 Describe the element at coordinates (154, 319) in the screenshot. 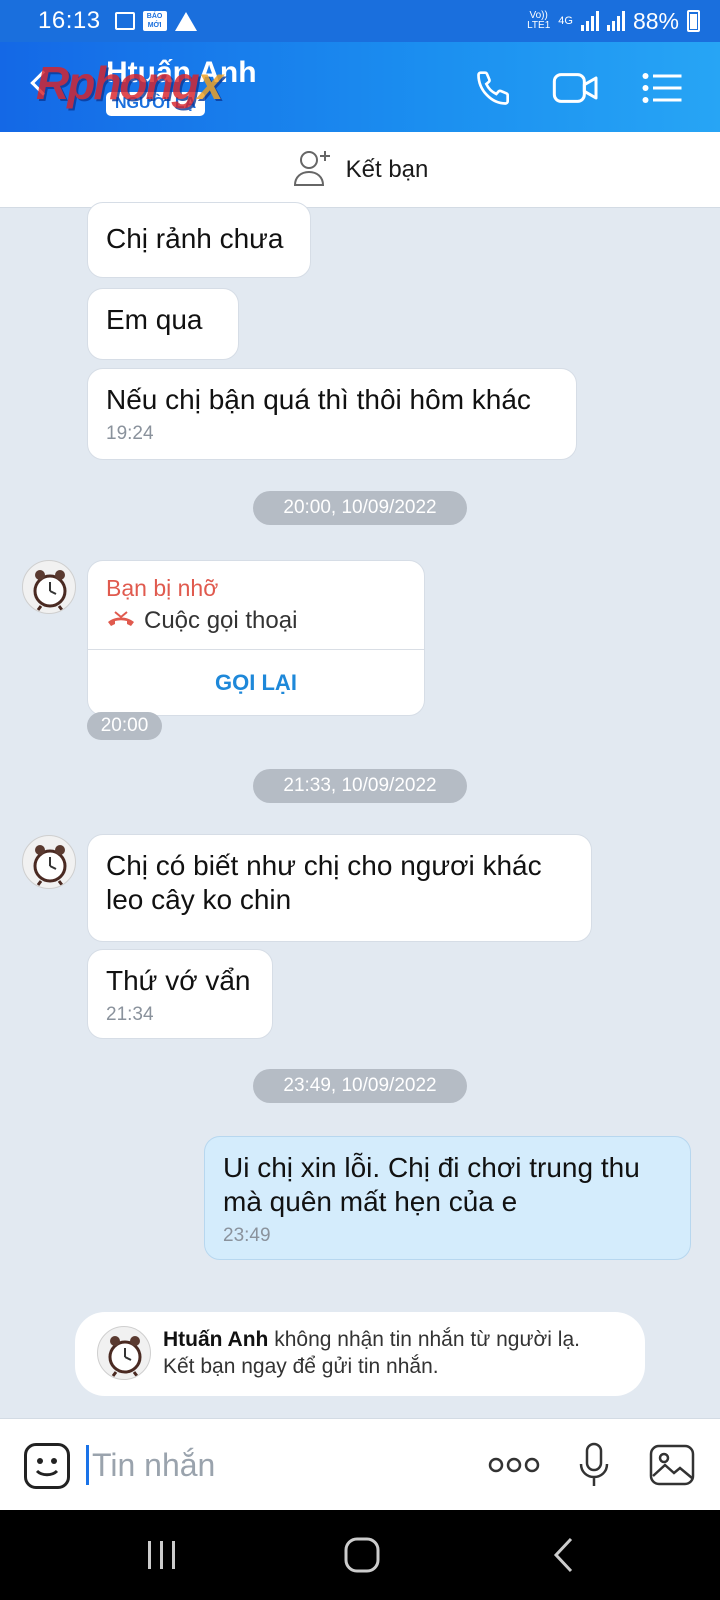

I see `message-text: Em qua` at that location.